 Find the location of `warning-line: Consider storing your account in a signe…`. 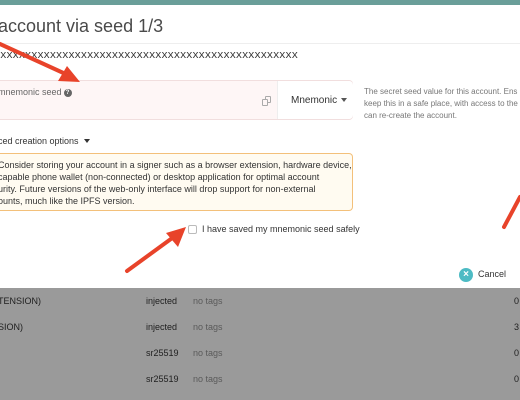

warning-line: Consider storing your account in a signe… is located at coordinates (176, 165).